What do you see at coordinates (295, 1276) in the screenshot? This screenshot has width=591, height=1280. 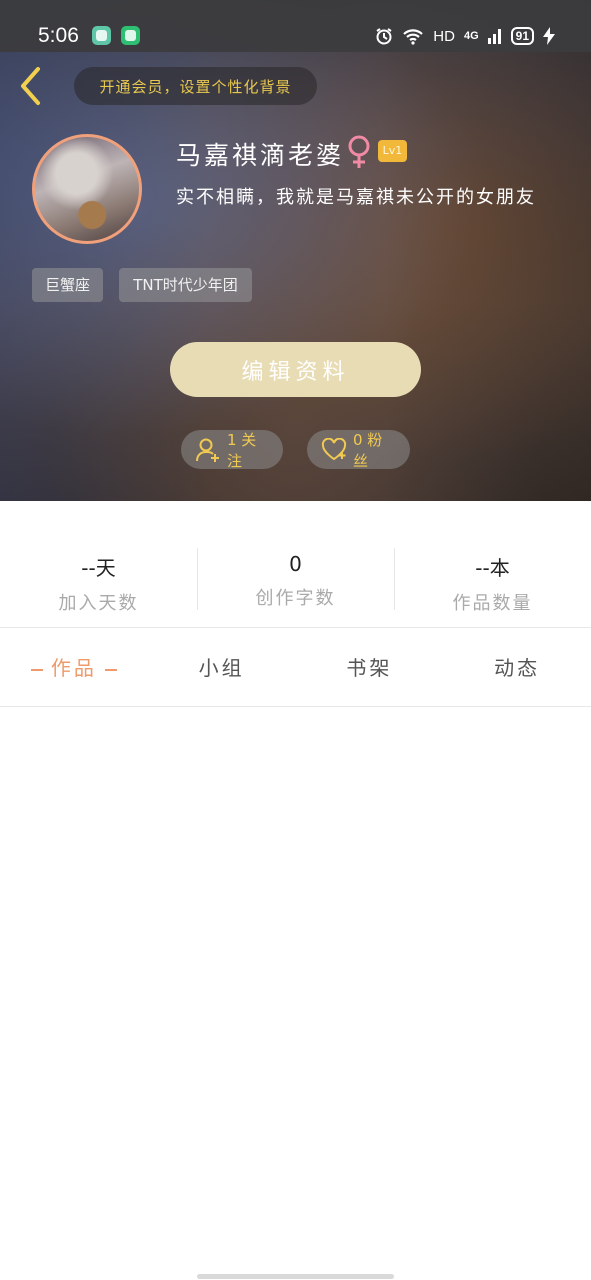 I see `home-indicator` at bounding box center [295, 1276].